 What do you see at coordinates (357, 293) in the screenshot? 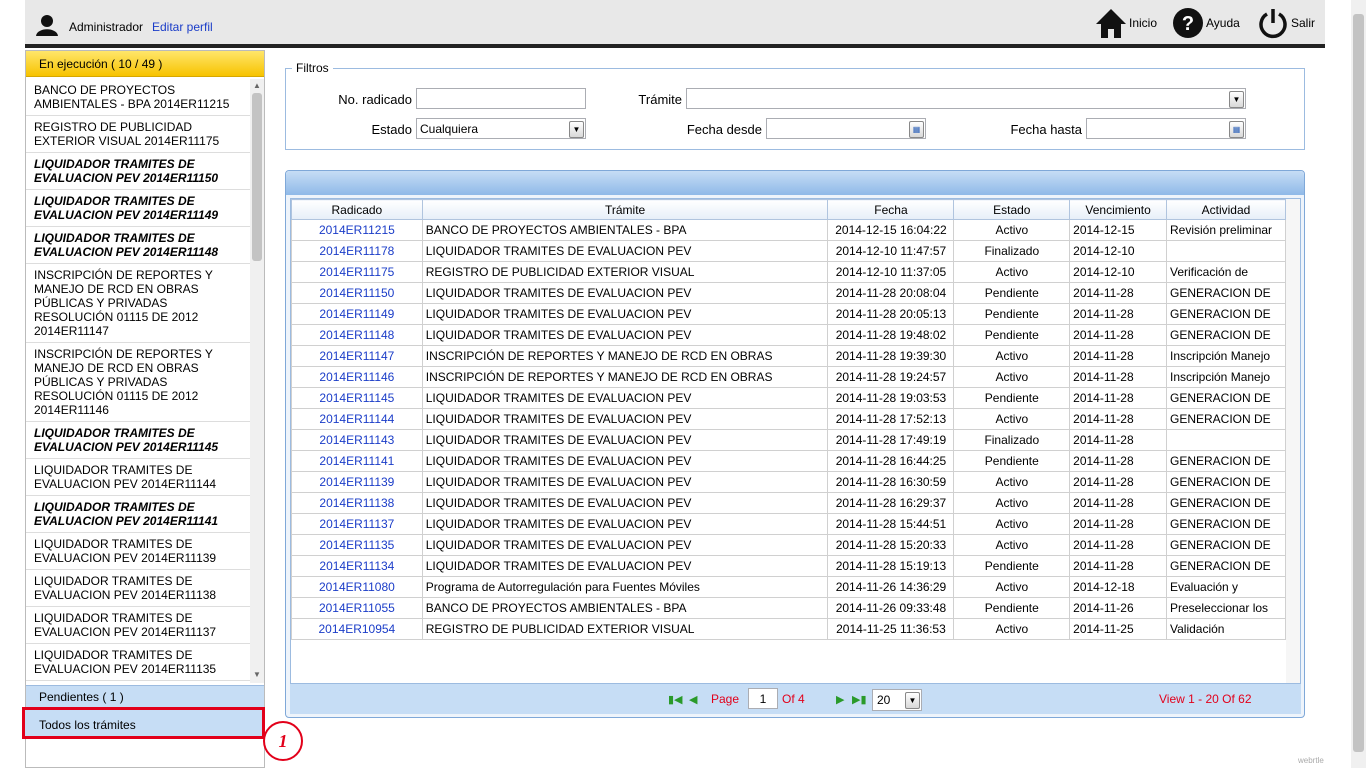
I see `radicado-link: 2014ER11150` at bounding box center [357, 293].